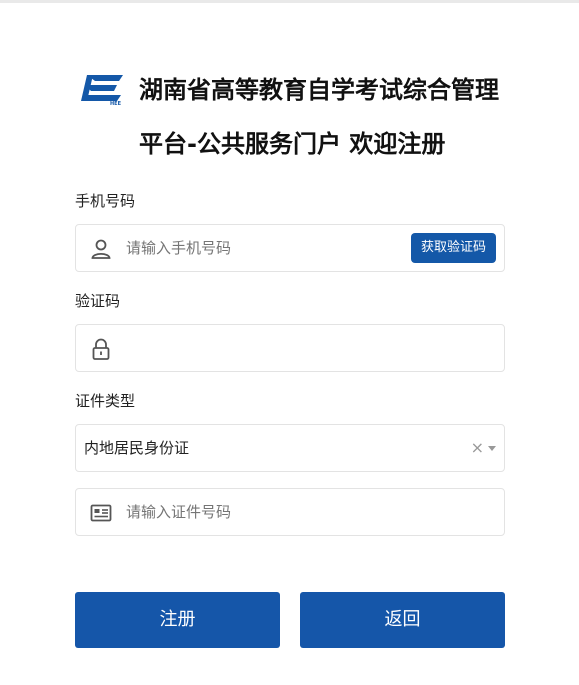  I want to click on id-number-field, so click(290, 512).